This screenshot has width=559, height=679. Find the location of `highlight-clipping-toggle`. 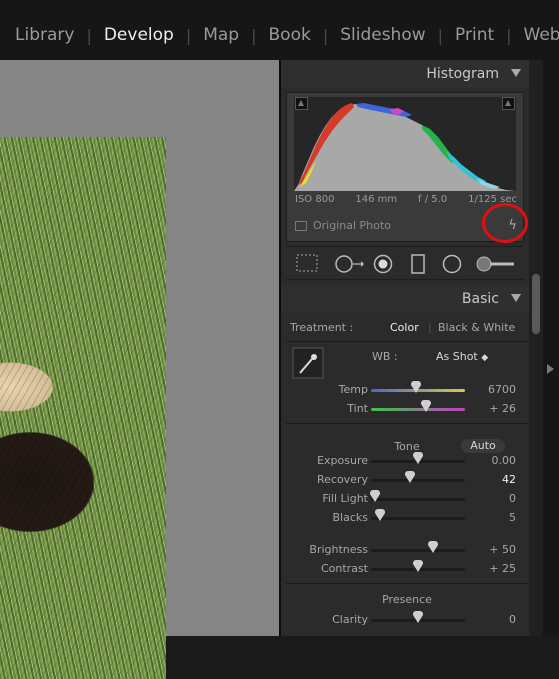

highlight-clipping-toggle is located at coordinates (508, 103).